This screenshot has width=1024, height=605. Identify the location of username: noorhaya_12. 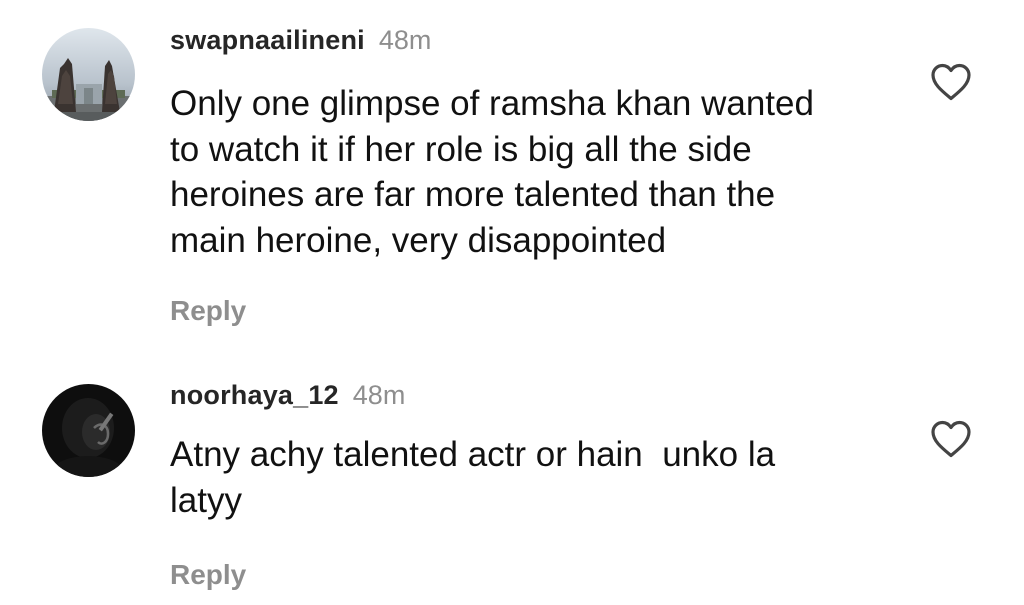
(254, 395).